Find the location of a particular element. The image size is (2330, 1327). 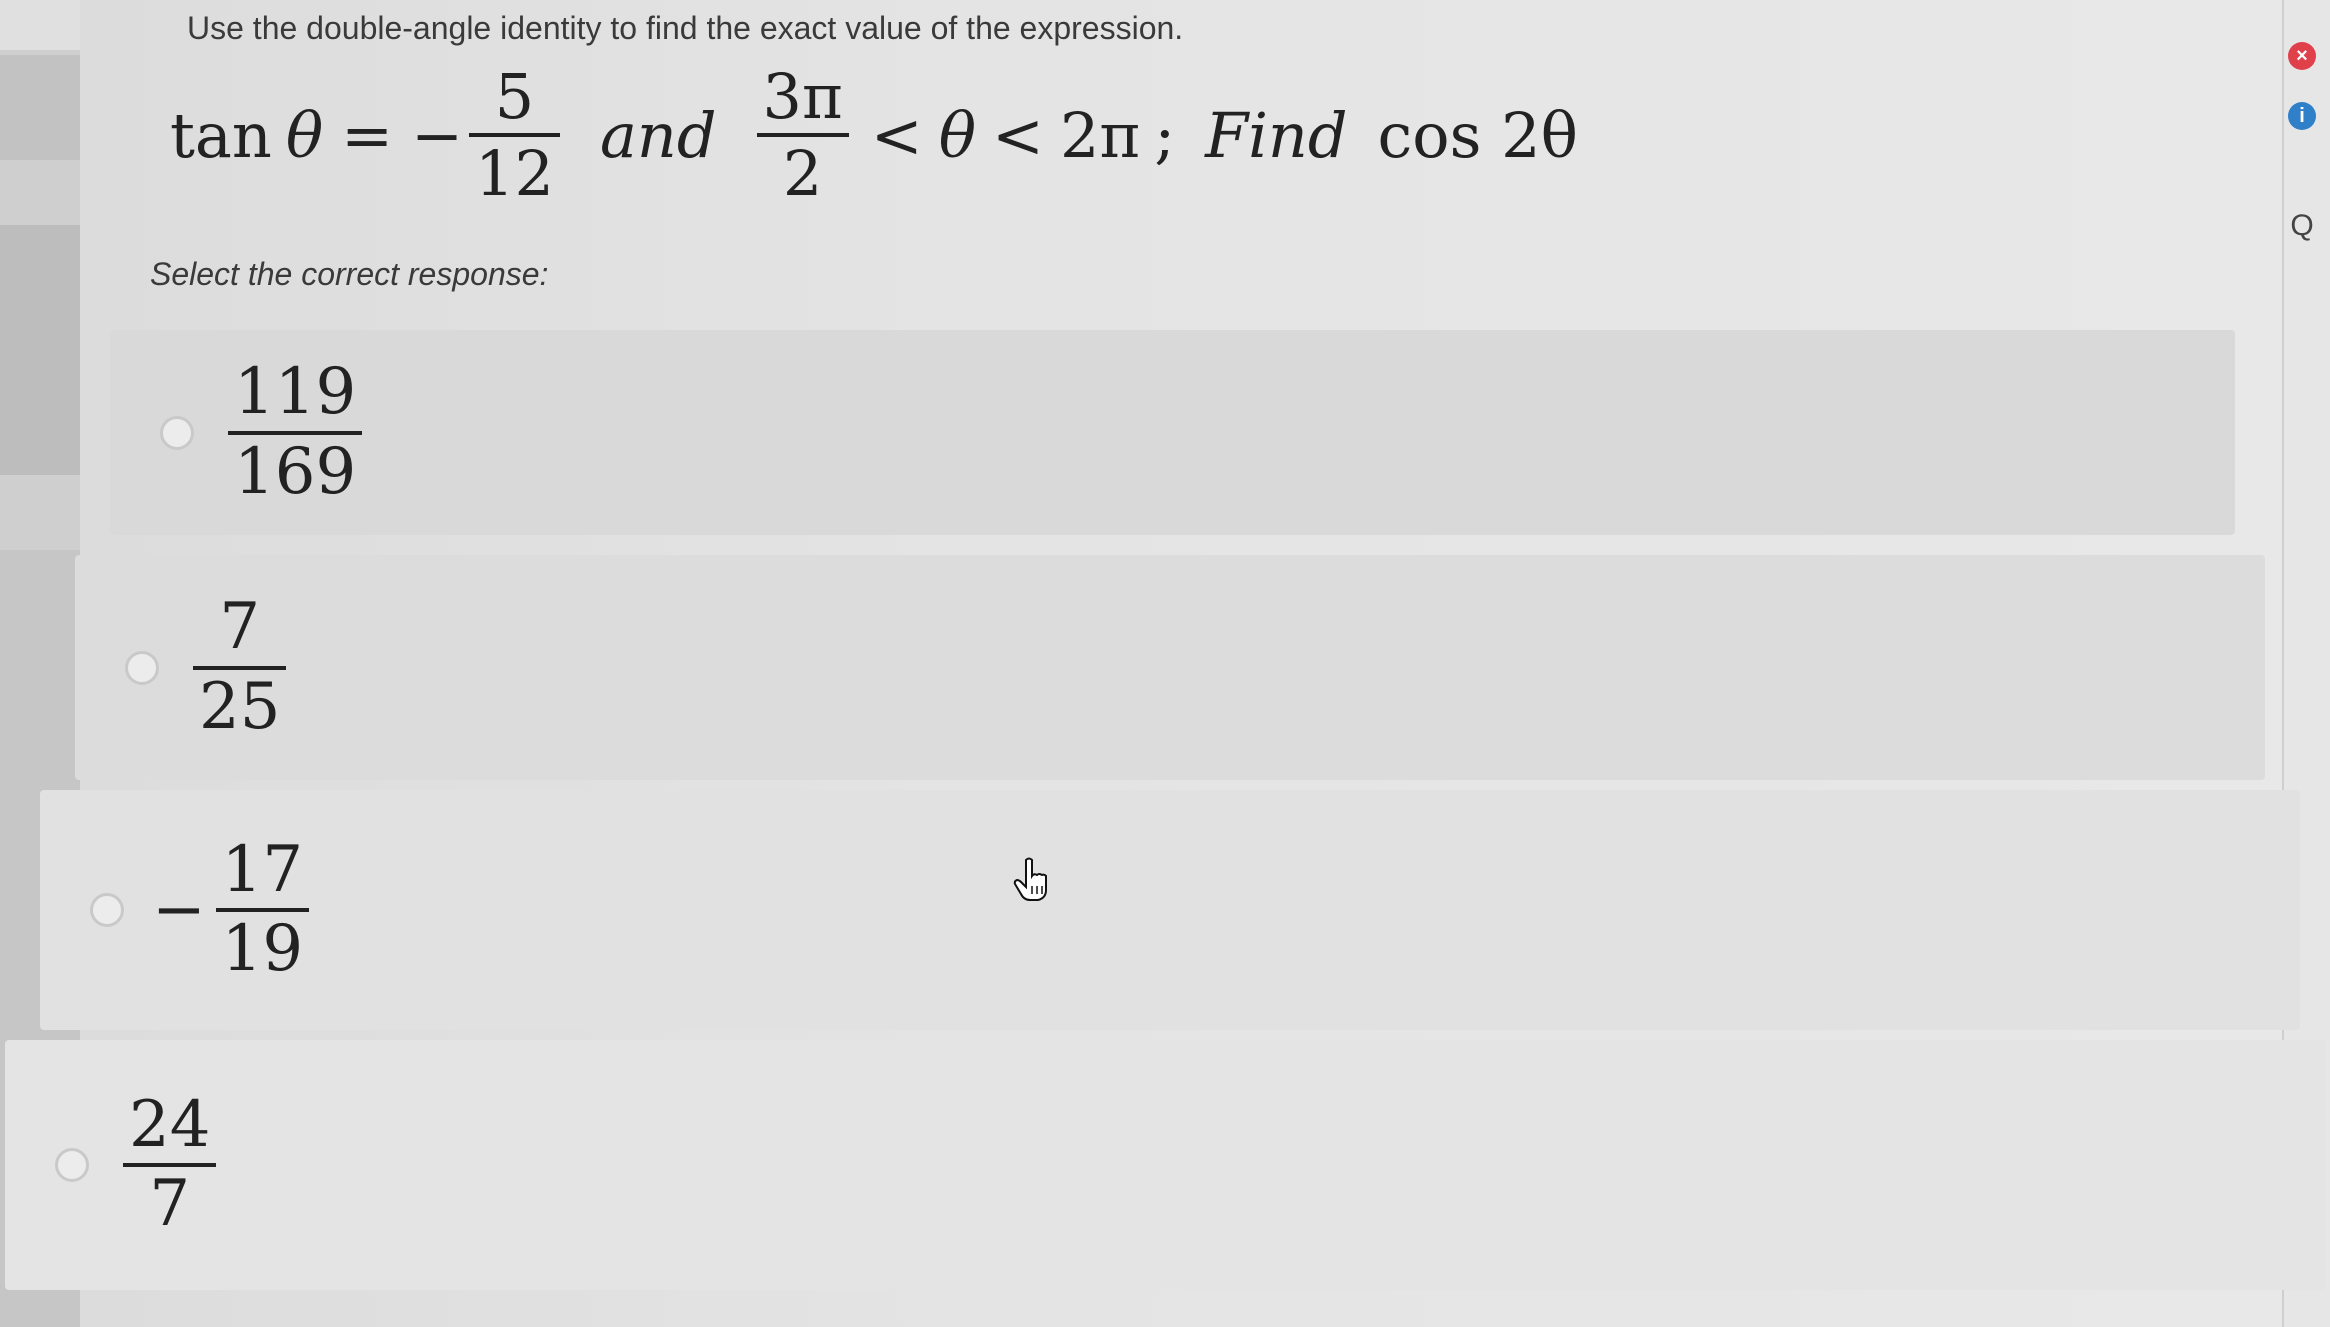

tan-denominator: 12 is located at coordinates (514, 173).